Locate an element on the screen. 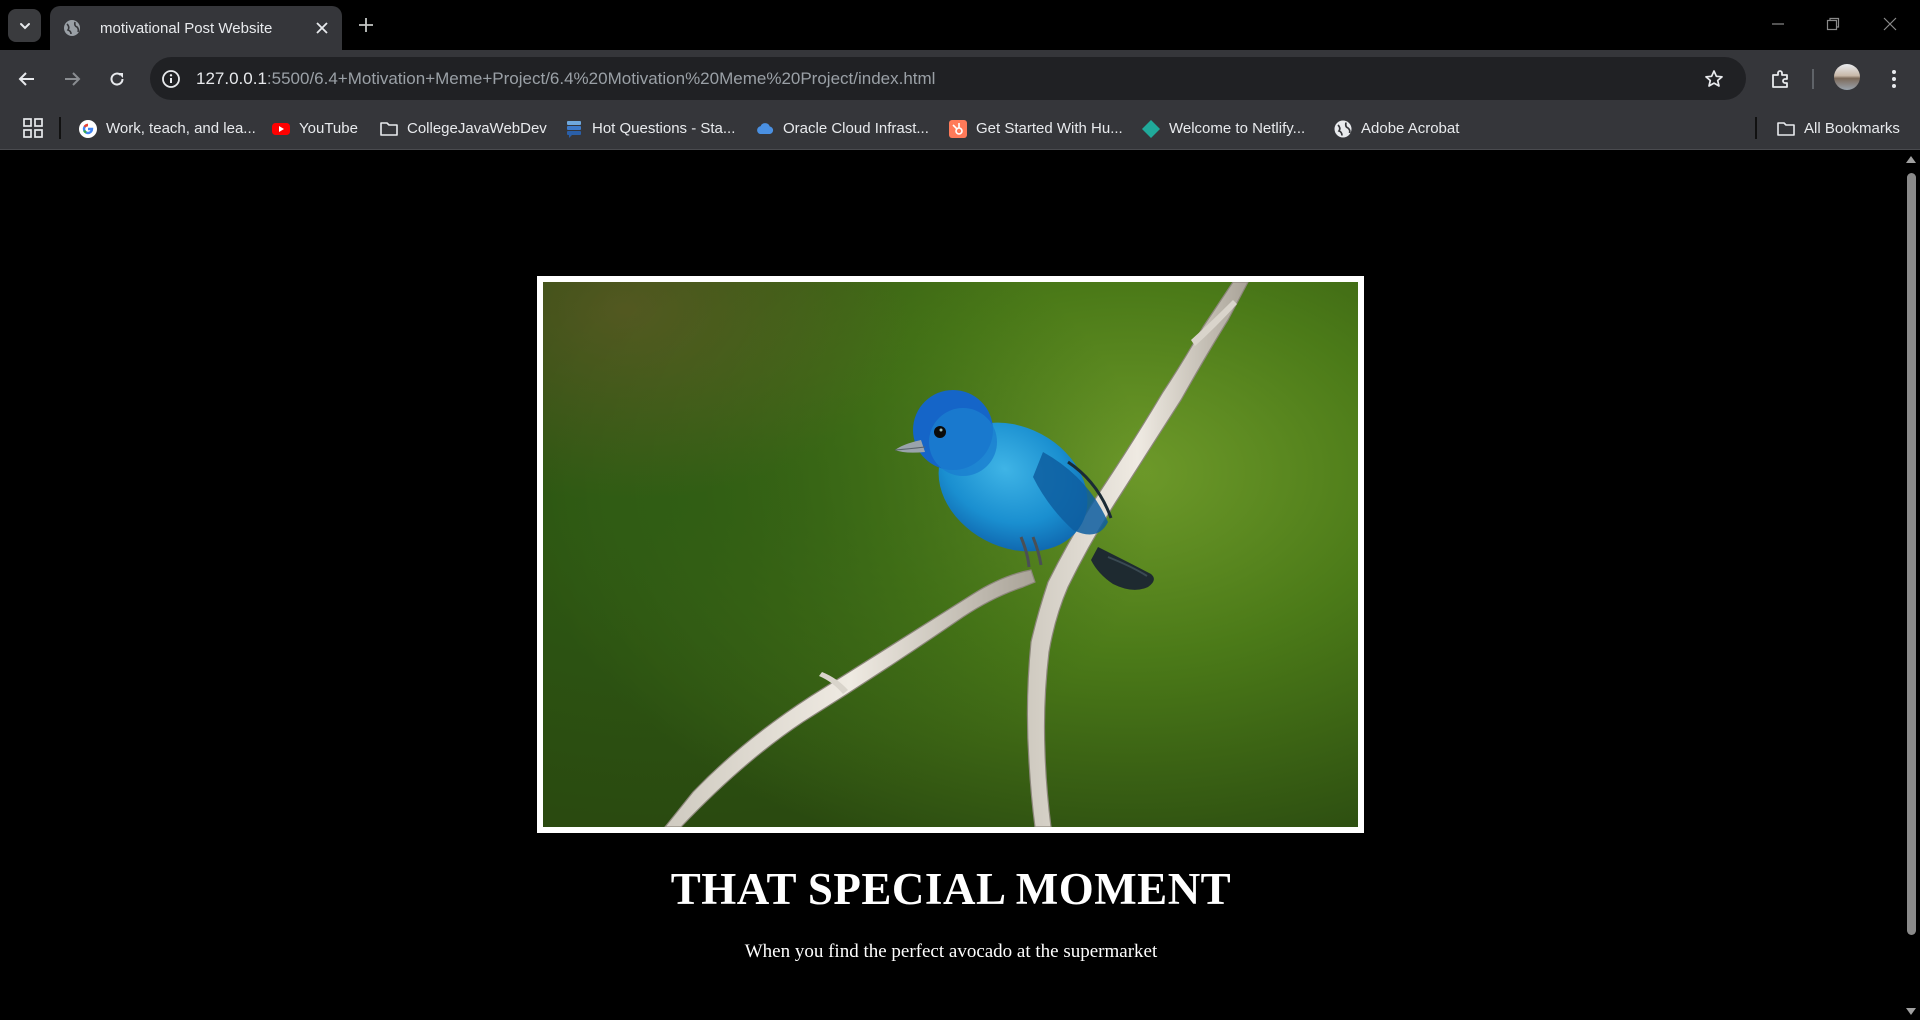  scroll-down-arrow-icon is located at coordinates (1911, 1011).